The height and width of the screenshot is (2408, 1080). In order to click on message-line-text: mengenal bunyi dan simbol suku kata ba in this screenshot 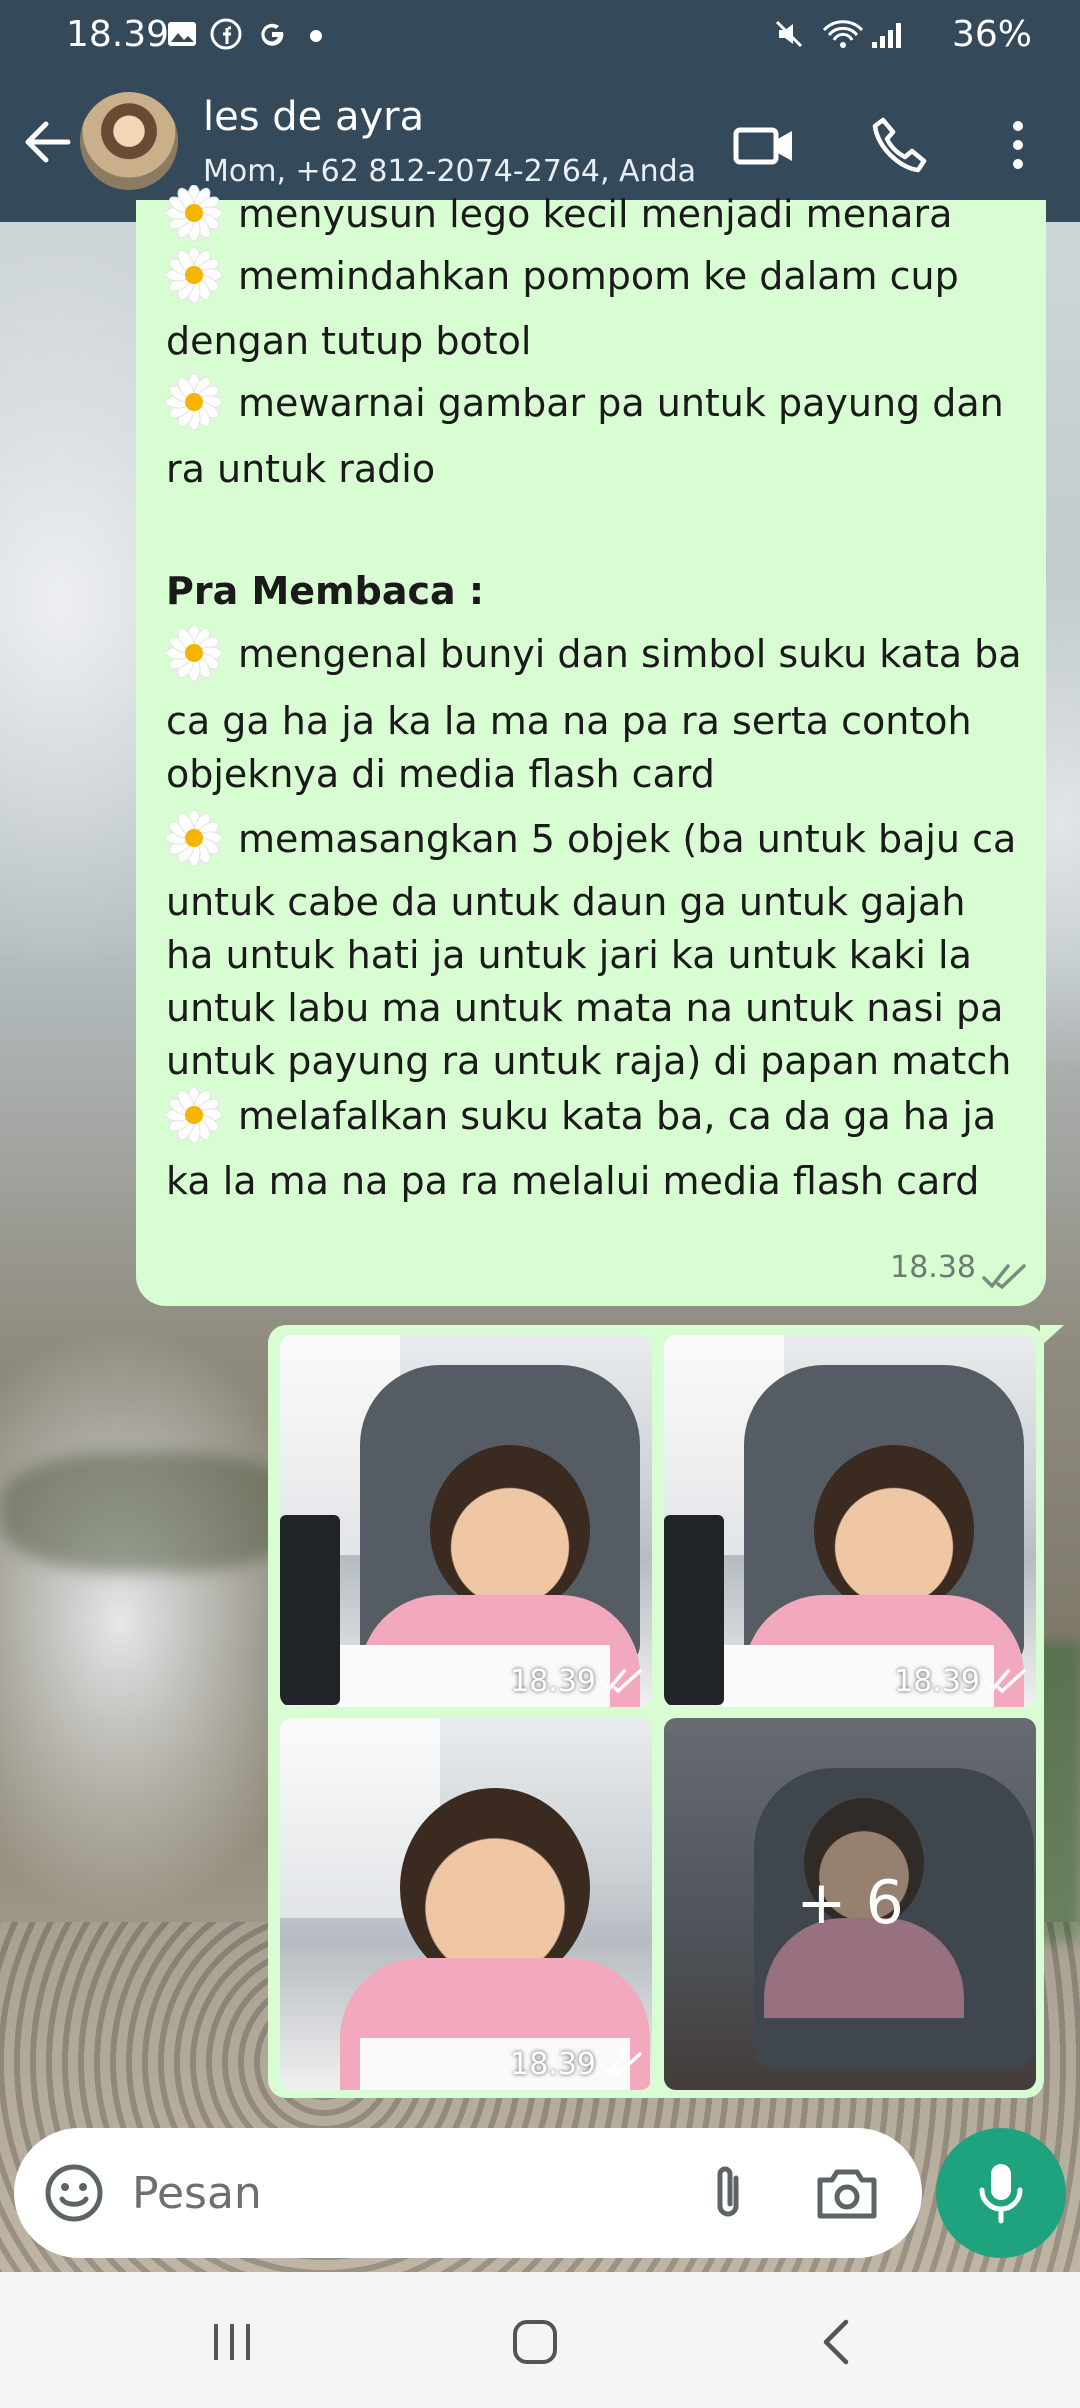, I will do `click(630, 654)`.